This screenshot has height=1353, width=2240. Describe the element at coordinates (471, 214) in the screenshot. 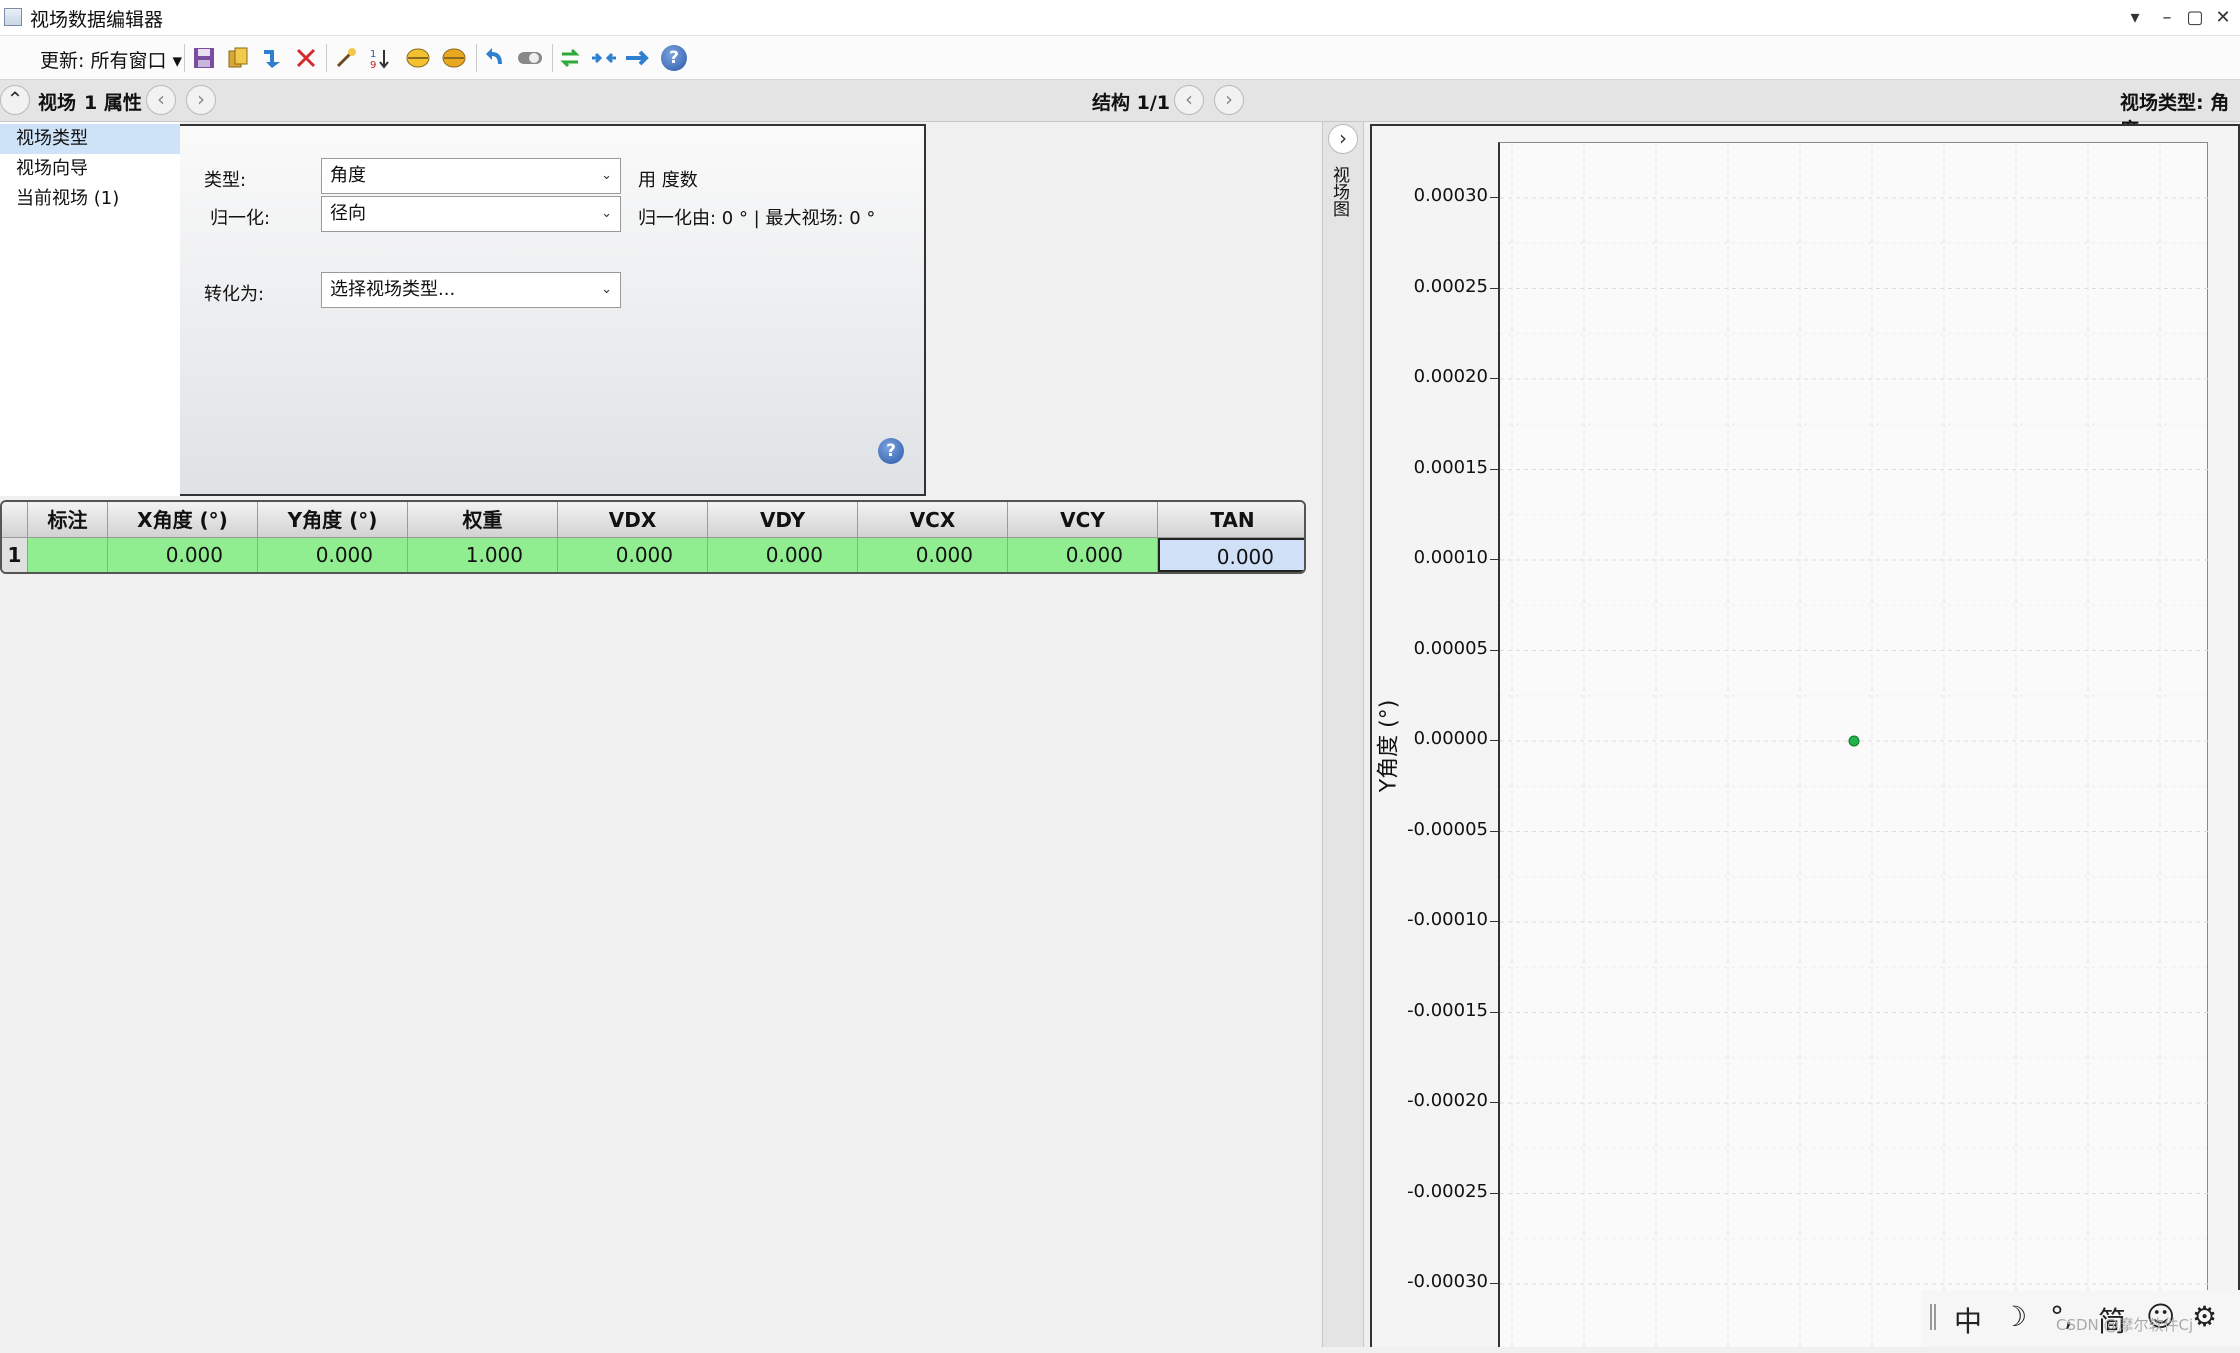

I see `normalization-select: 径向 ⌄` at that location.